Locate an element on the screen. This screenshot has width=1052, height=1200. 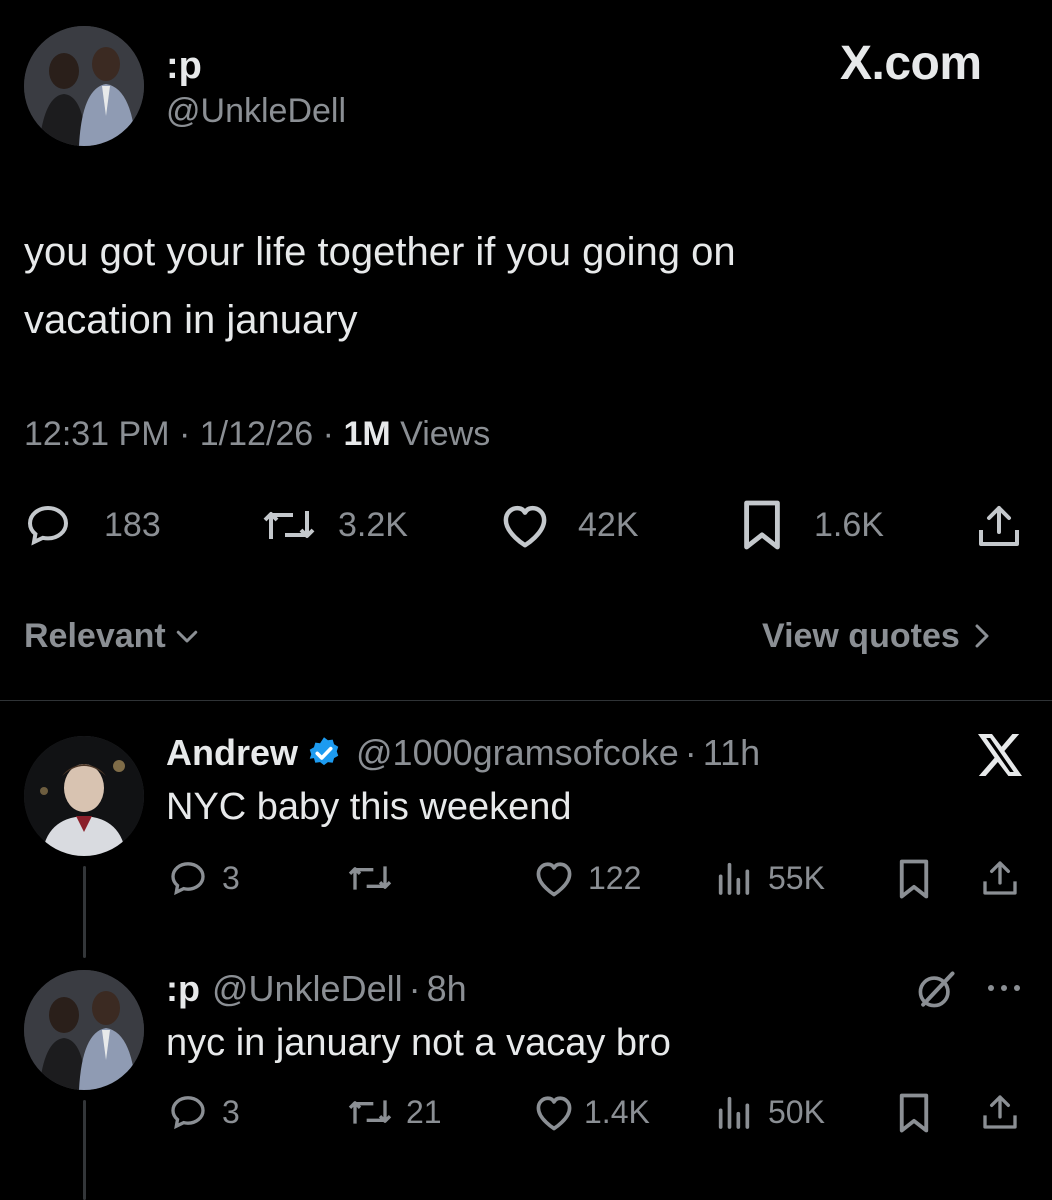
reply-count: 183 is located at coordinates (132, 524).